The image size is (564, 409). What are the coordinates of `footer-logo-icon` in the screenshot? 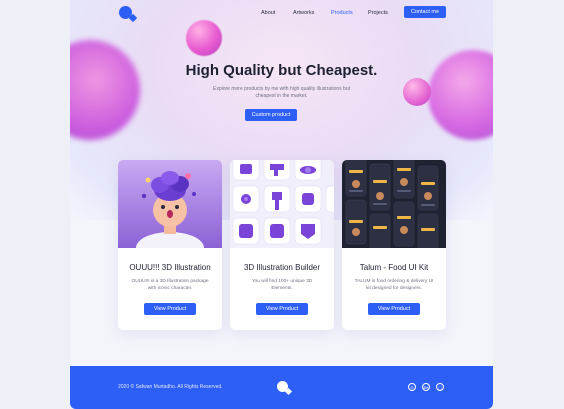 It's located at (282, 386).